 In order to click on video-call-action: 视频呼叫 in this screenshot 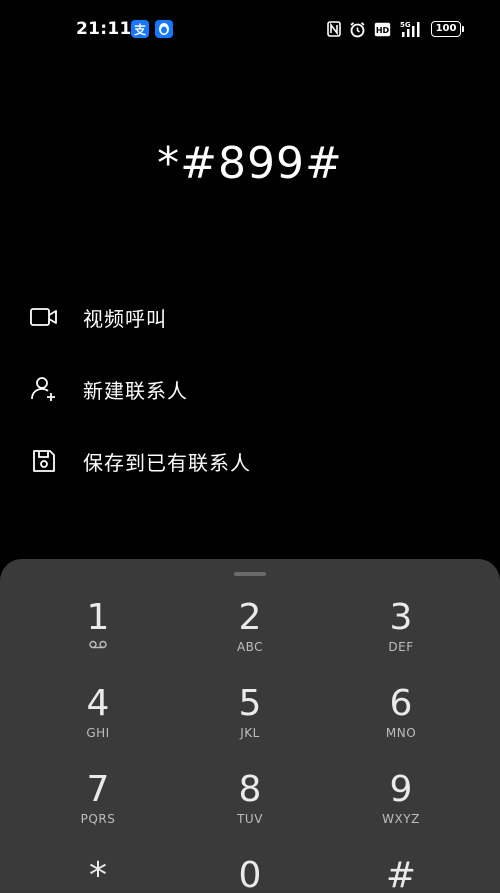, I will do `click(98, 317)`.